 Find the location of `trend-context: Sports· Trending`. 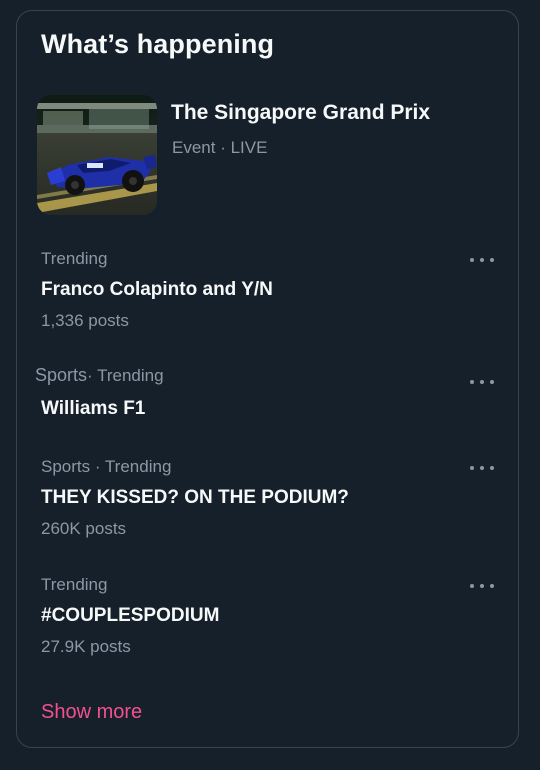

trend-context: Sports· Trending is located at coordinates (99, 375).